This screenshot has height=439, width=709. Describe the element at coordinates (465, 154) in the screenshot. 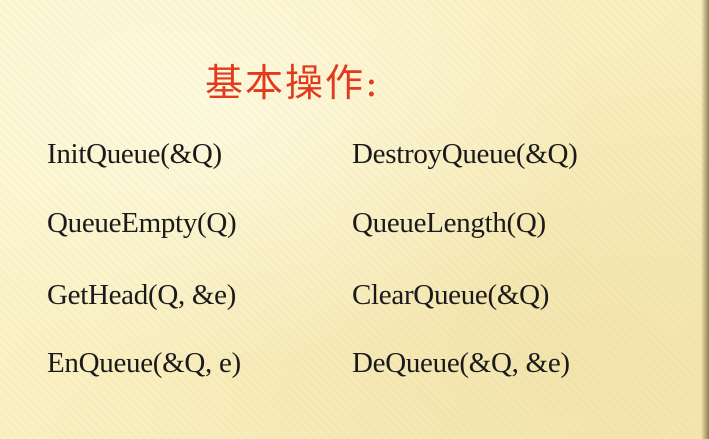

I see `operation-destroy-queue: DestroyQueue(&Q)` at that location.